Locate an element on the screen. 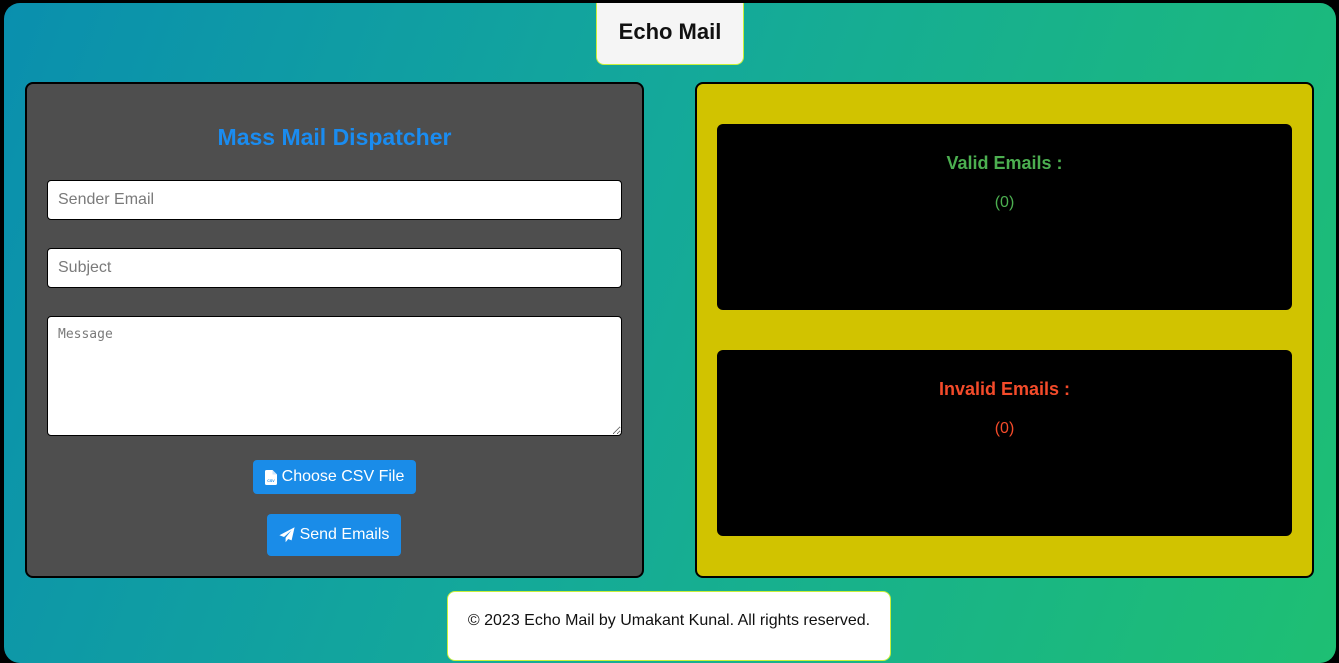 This screenshot has height=663, width=1339. send-emails-button: Send Emails is located at coordinates (334, 535).